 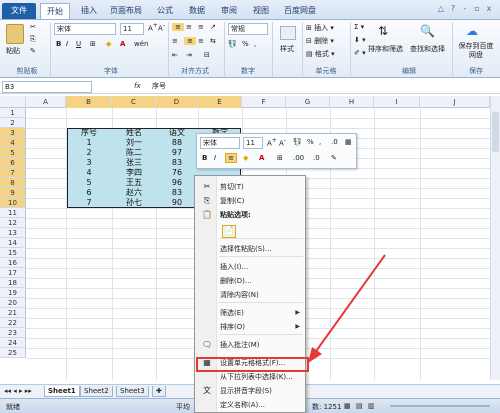 I want to click on row-header: 4, so click(x=13, y=143).